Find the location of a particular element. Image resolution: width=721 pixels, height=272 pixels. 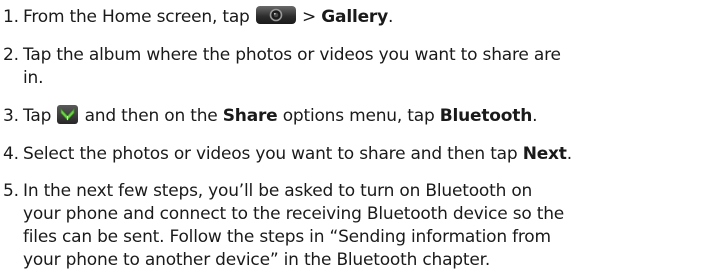

menu-icon is located at coordinates (68, 114).